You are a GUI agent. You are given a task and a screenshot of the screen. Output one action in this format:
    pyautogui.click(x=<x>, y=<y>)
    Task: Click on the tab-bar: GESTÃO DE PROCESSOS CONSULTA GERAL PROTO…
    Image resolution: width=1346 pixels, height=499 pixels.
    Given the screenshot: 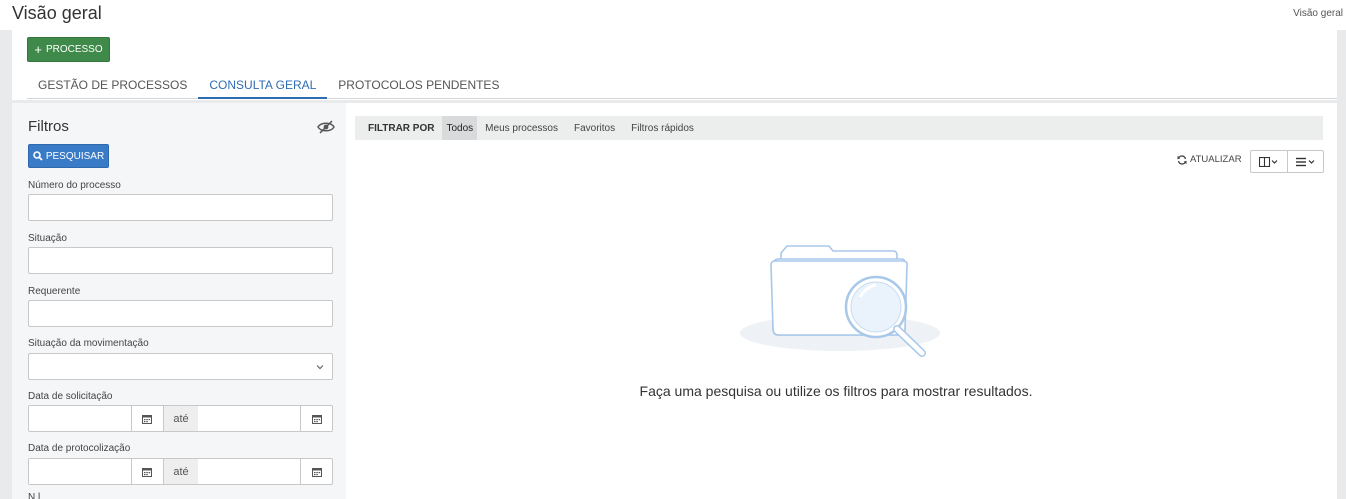 What is the action you would take?
    pyautogui.click(x=682, y=85)
    